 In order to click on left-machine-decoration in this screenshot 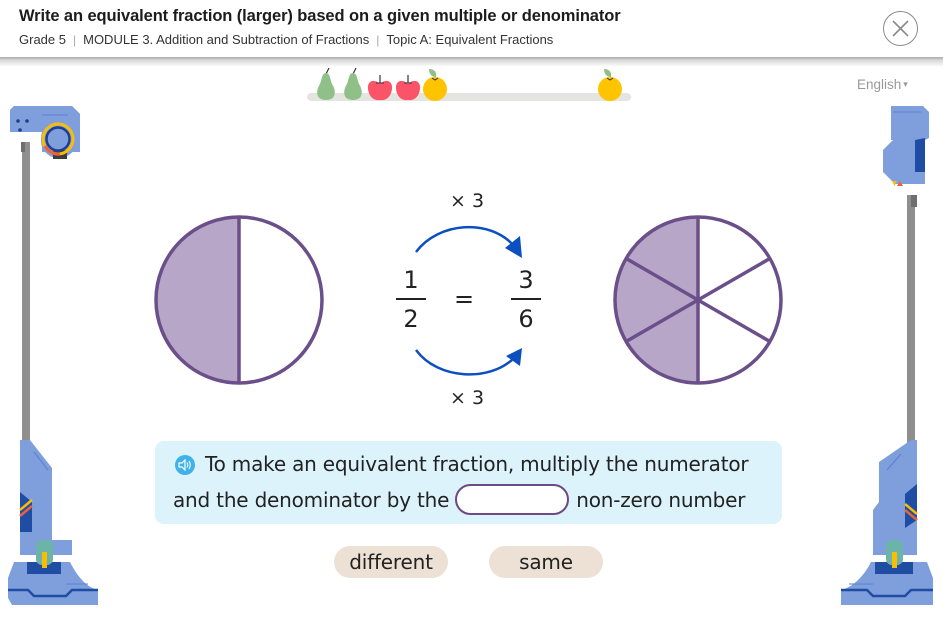, I will do `click(53, 355)`.